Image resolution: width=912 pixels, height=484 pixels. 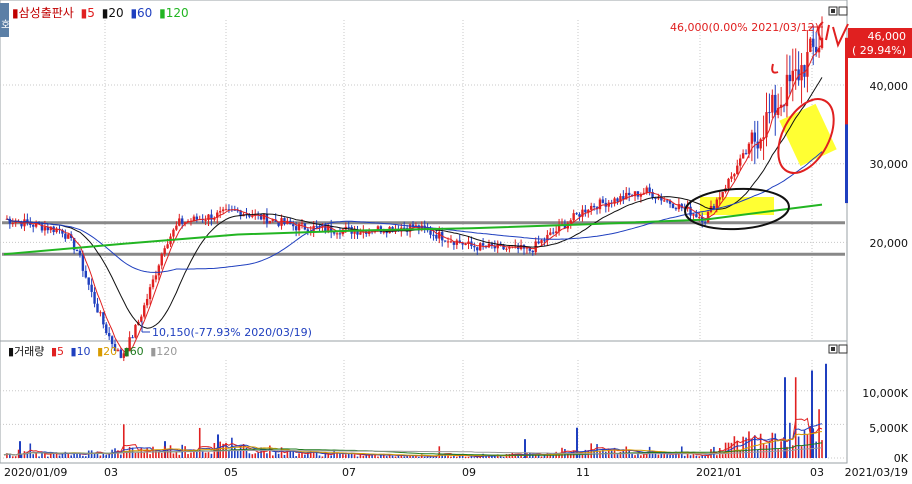 What do you see at coordinates (91, 13) in the screenshot?
I see `legend-ma5: 5` at bounding box center [91, 13].